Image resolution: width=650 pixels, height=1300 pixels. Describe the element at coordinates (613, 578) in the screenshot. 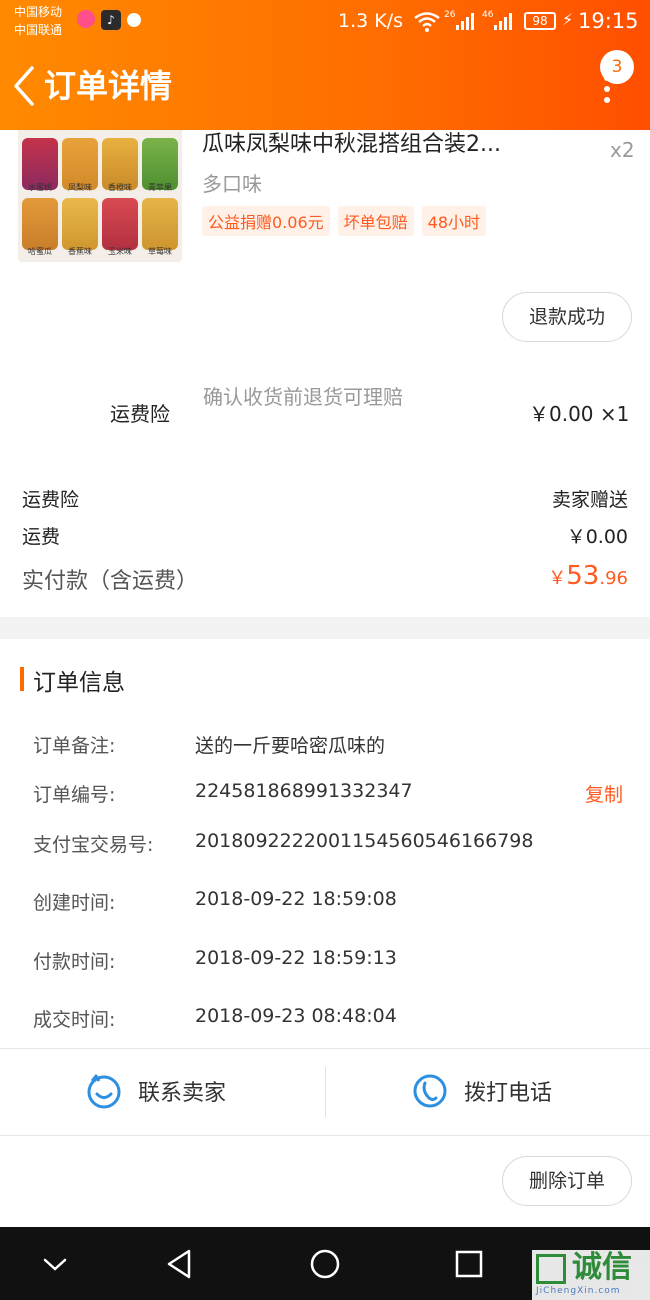

I see `total-decimal: .96` at that location.